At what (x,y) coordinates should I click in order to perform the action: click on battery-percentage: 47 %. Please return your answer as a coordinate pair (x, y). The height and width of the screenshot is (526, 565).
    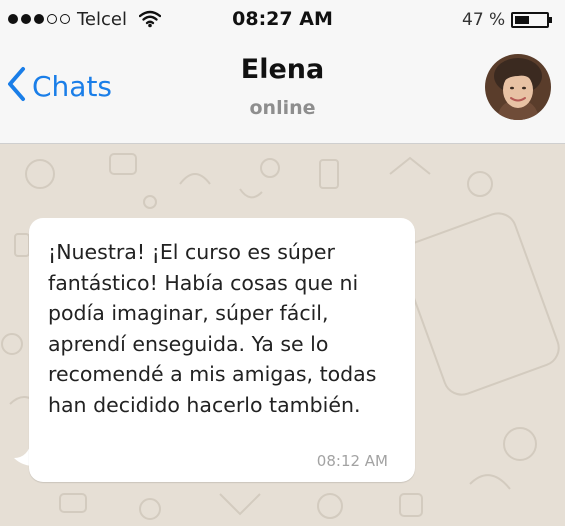
    Looking at the image, I should click on (484, 20).